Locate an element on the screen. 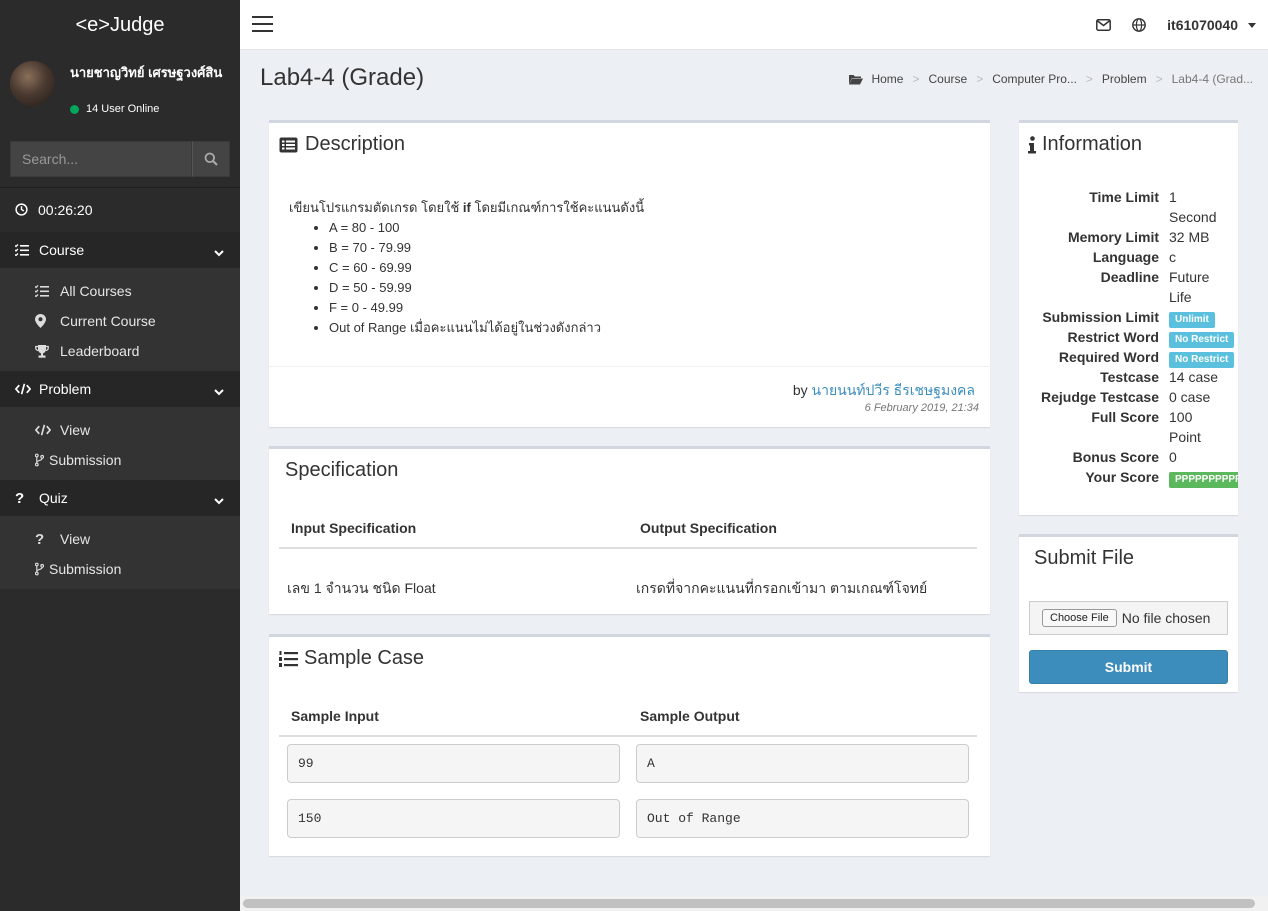 This screenshot has width=1268, height=911. menu-problem: Problem is located at coordinates (120, 389).